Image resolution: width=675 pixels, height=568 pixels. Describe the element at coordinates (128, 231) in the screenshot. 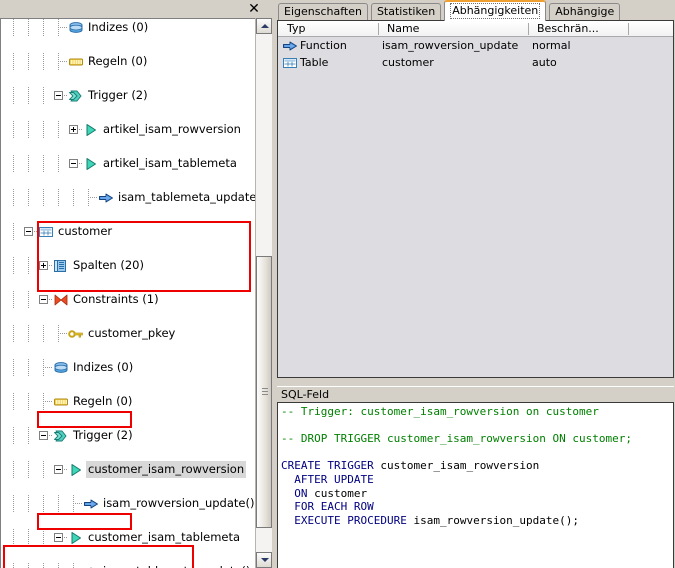

I see `tree-item: customer` at that location.